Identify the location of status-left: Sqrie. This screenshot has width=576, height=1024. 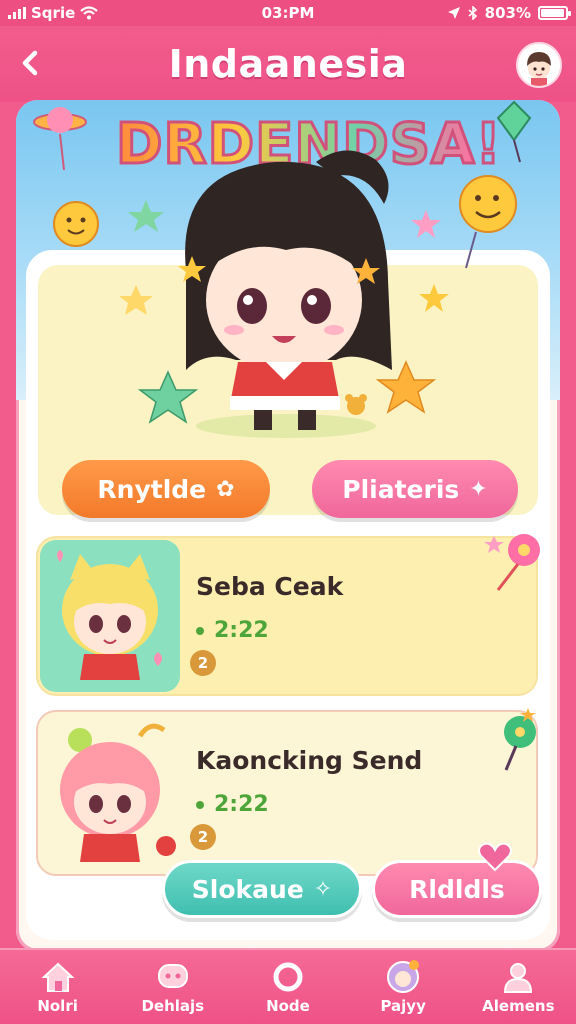
(108, 13).